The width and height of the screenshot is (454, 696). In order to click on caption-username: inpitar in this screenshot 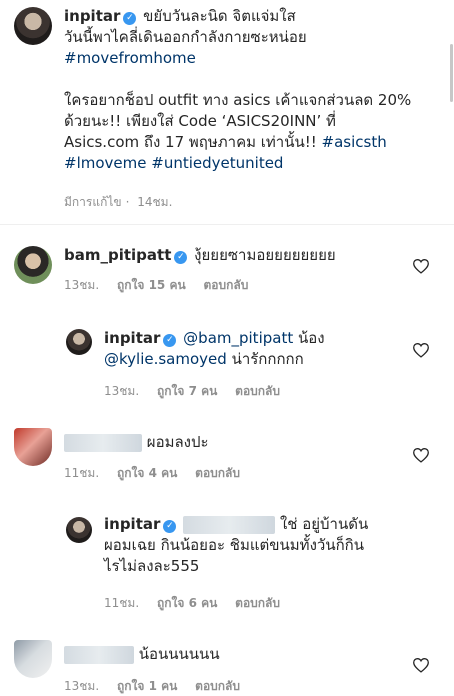, I will do `click(92, 16)`.